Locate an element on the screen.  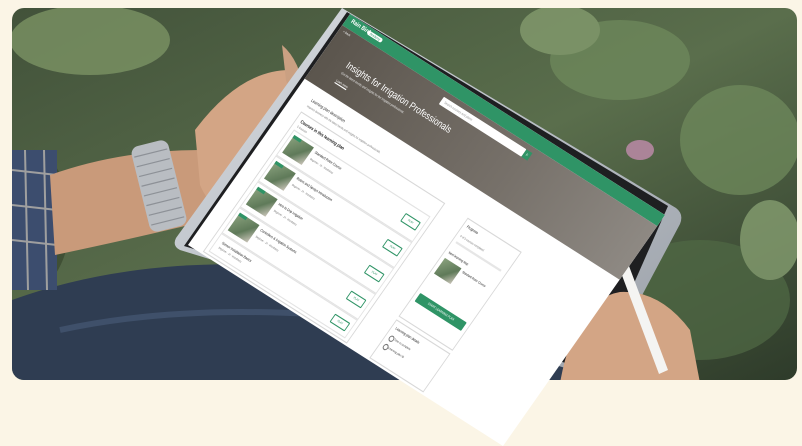
learn-more-link: Learn more is located at coordinates (342, 83).